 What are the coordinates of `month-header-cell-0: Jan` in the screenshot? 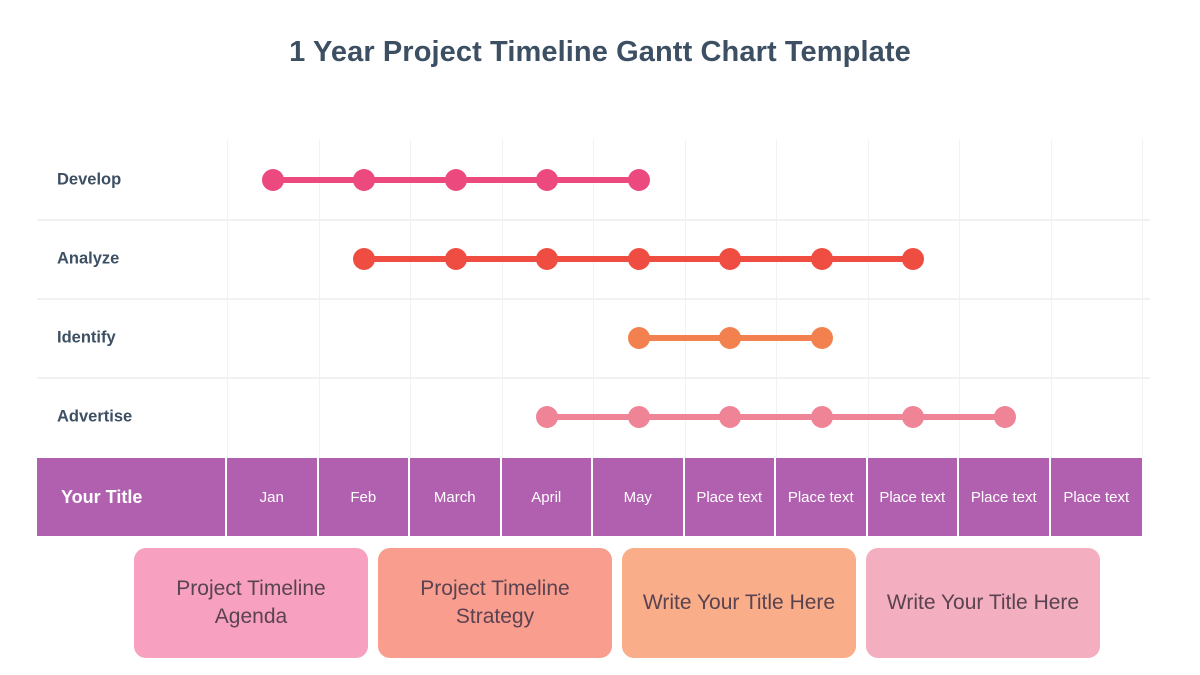 It's located at (273, 497).